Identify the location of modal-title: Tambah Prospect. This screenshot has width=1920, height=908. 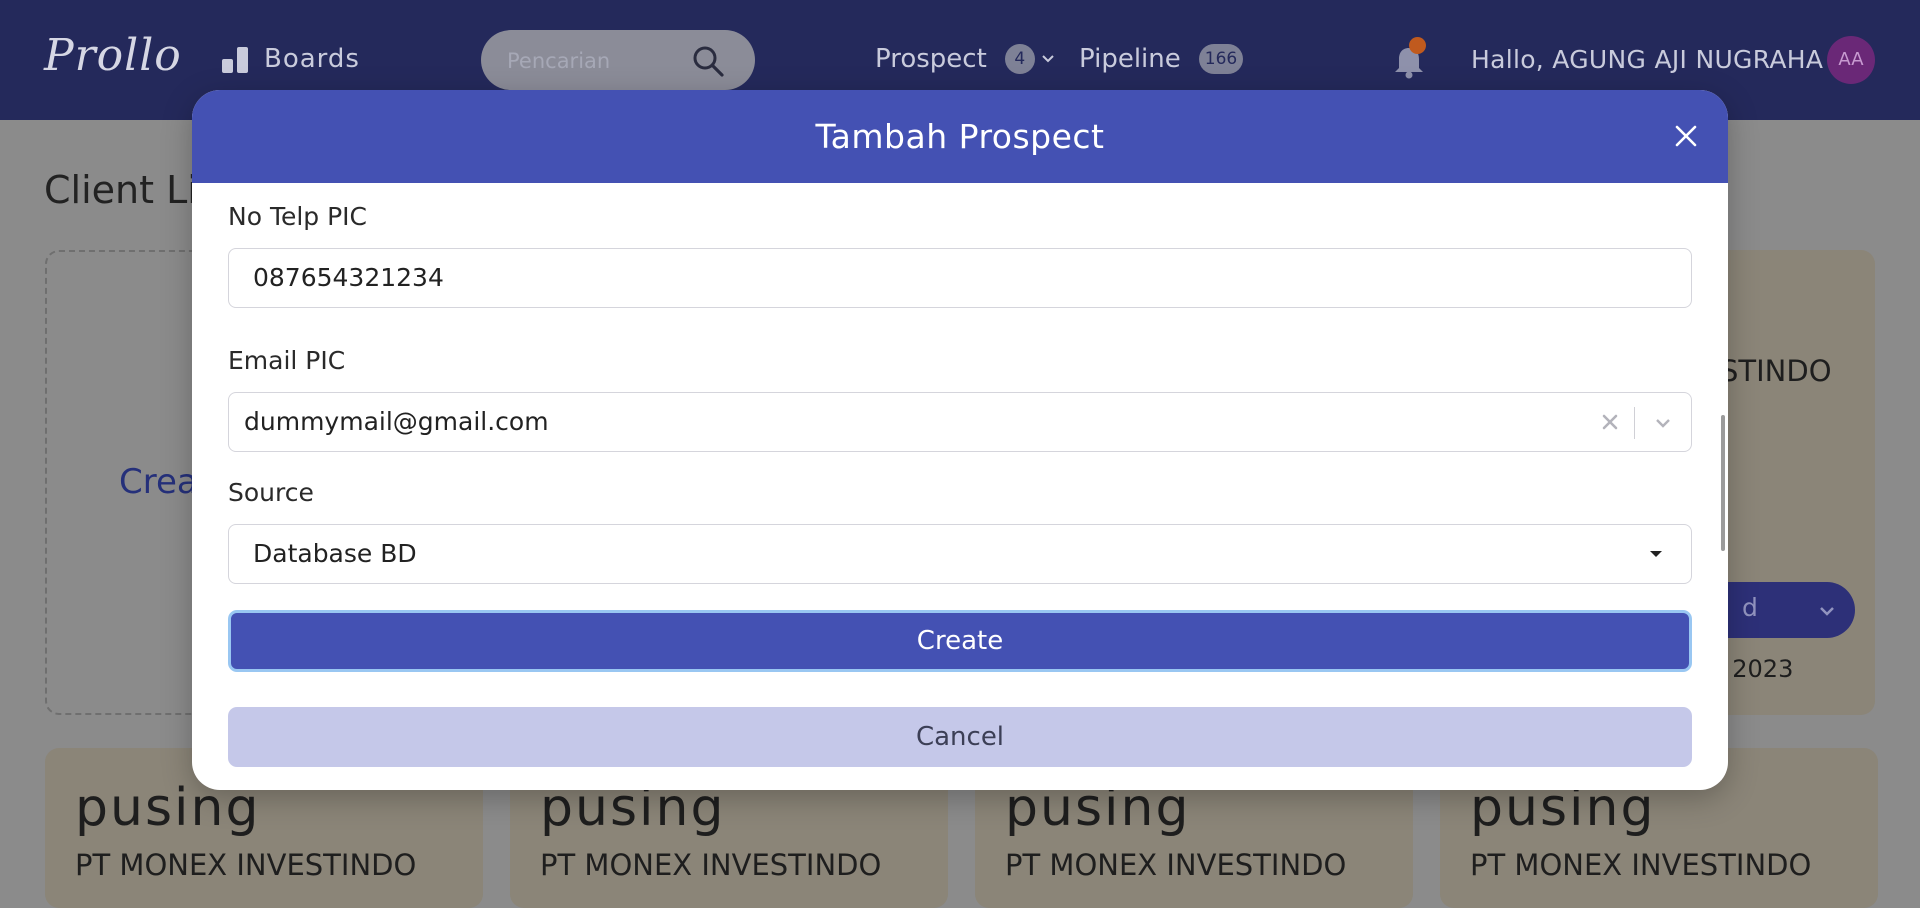
(960, 136).